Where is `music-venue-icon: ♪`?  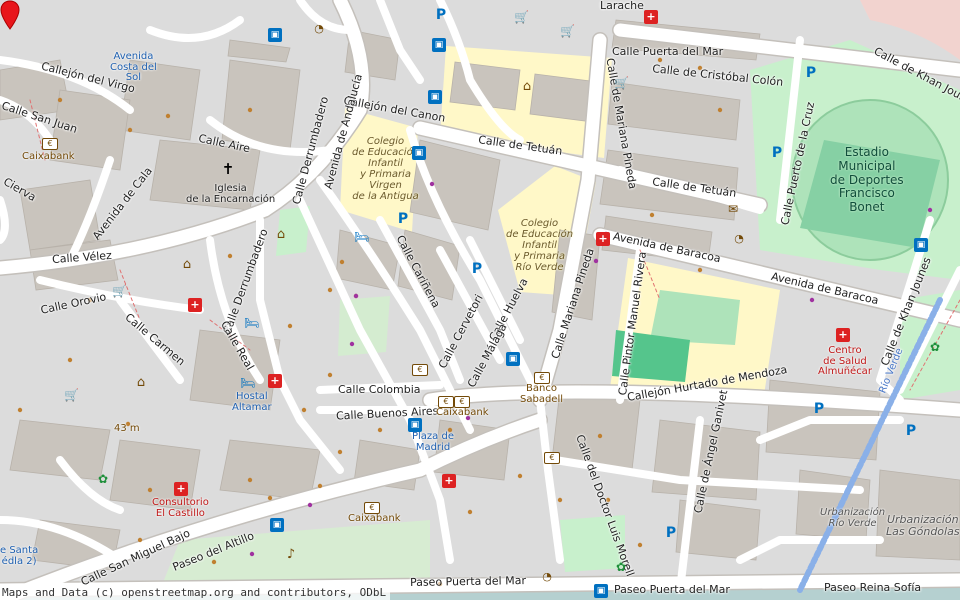 music-venue-icon: ♪ is located at coordinates (291, 555).